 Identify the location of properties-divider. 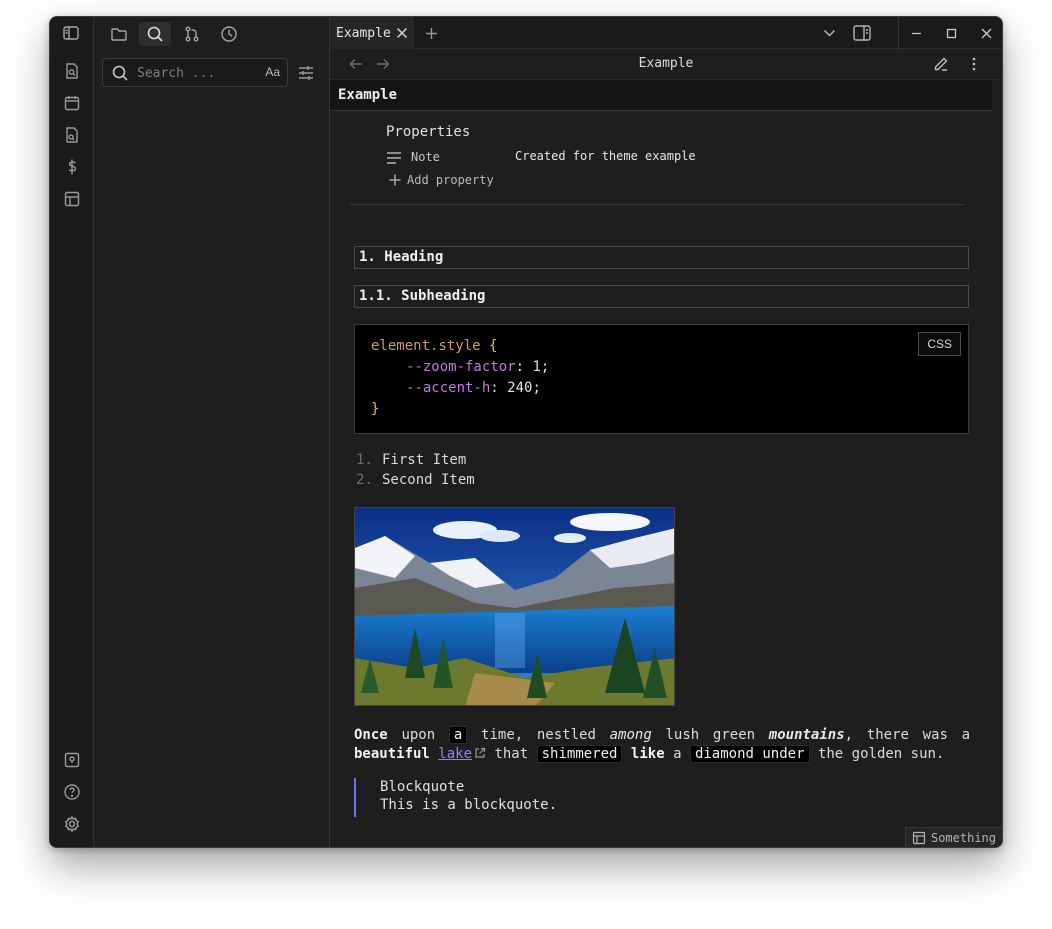
(657, 204).